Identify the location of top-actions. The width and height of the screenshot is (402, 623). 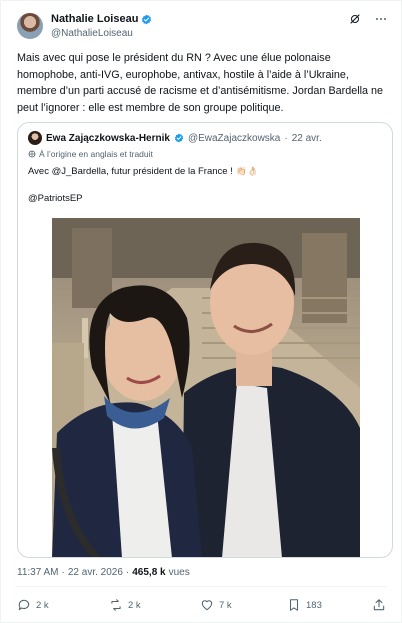
(368, 19).